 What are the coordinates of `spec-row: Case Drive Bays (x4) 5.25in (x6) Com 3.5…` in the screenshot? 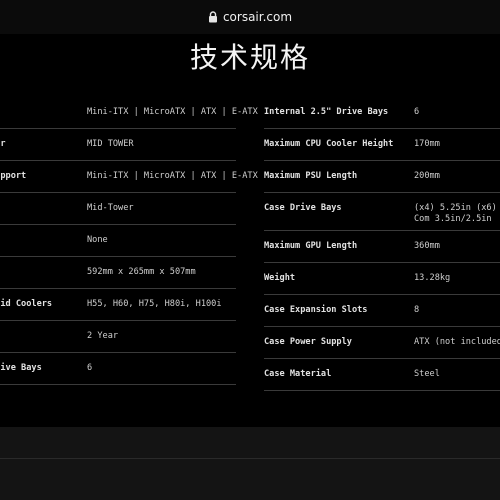 It's located at (382, 212).